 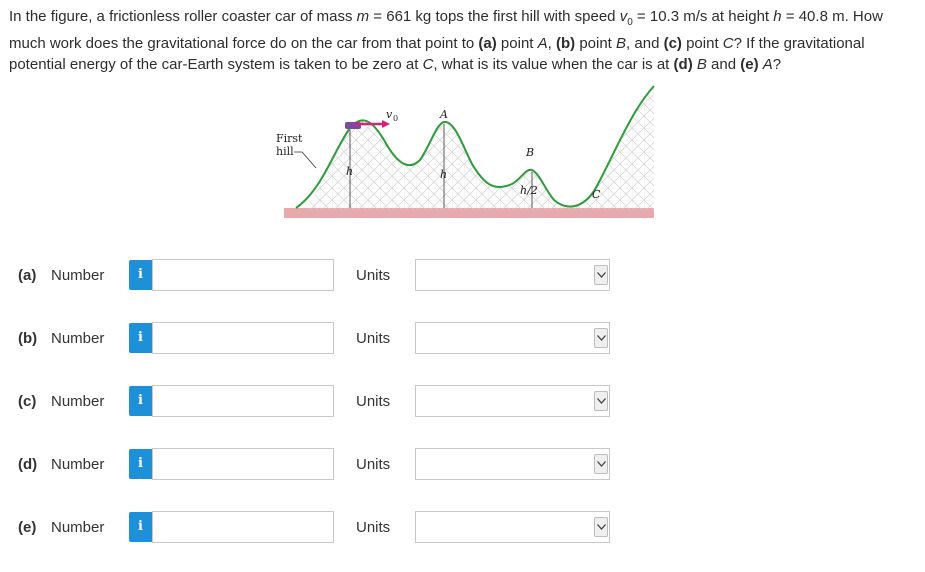 I want to click on part-label: (e), so click(x=27, y=527).